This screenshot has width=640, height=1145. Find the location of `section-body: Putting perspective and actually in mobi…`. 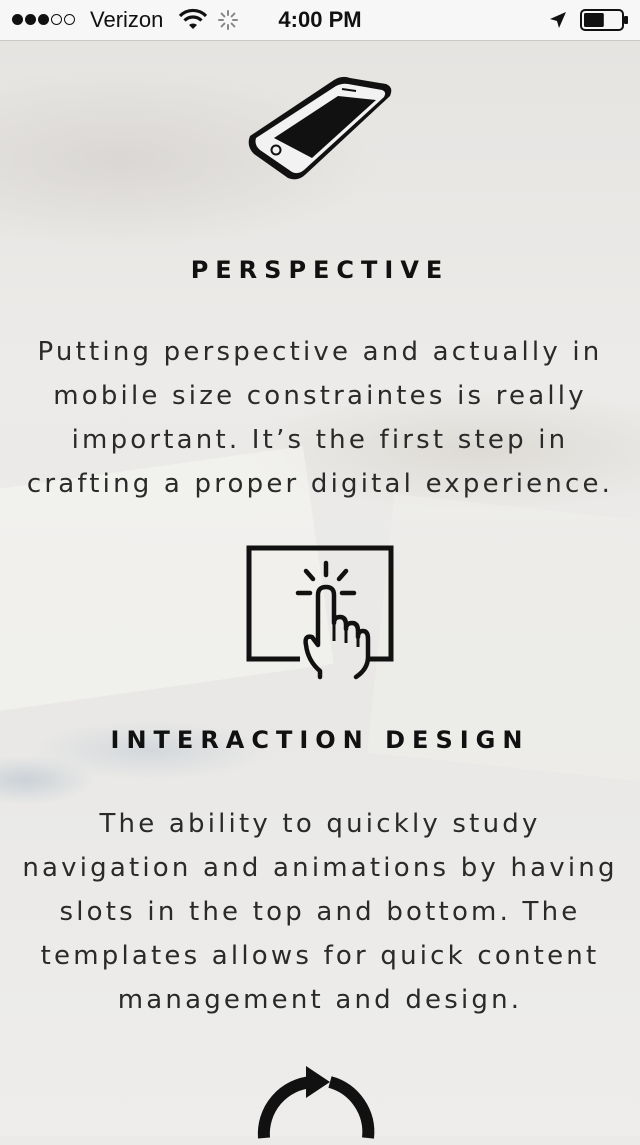

section-body: Putting perspective and actually in mobi… is located at coordinates (320, 418).